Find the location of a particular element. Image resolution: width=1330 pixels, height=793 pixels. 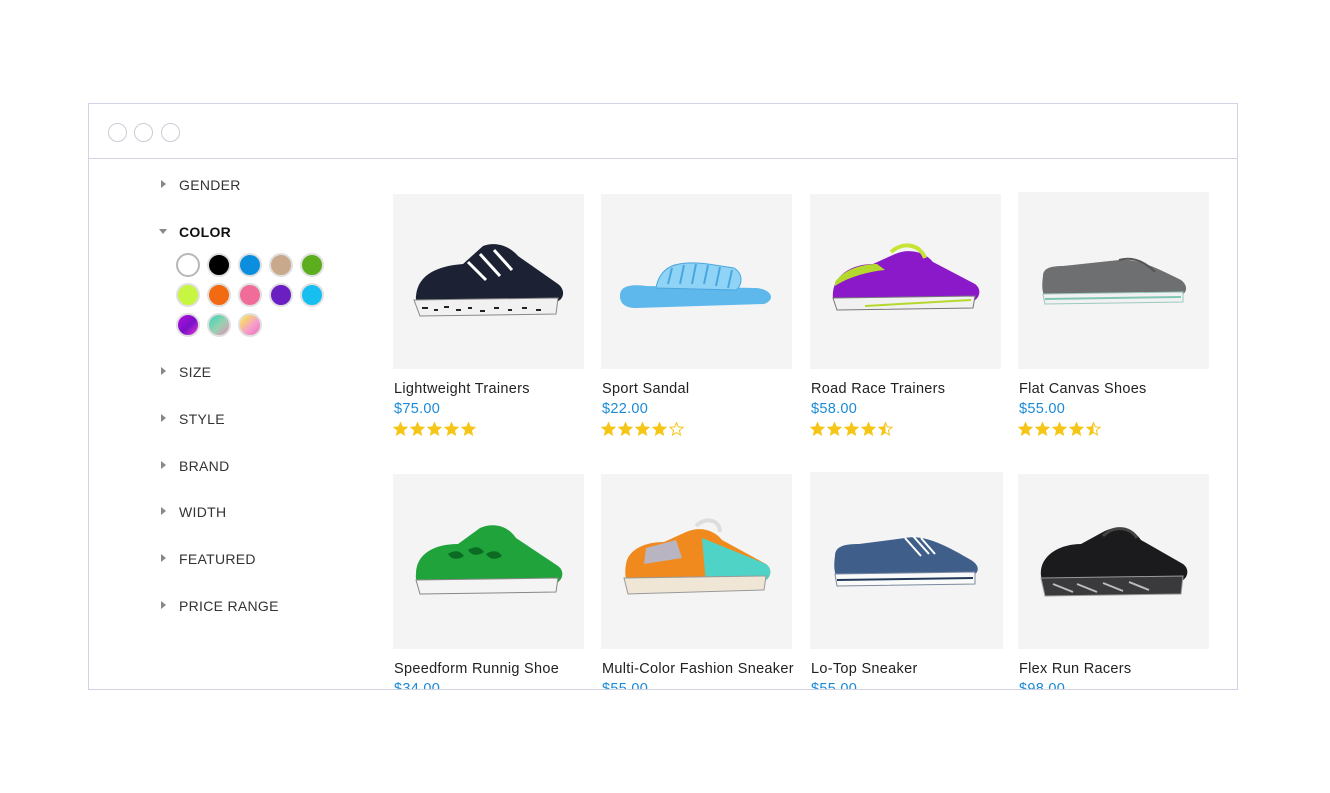

chevron-down-icon is located at coordinates (169, 232).